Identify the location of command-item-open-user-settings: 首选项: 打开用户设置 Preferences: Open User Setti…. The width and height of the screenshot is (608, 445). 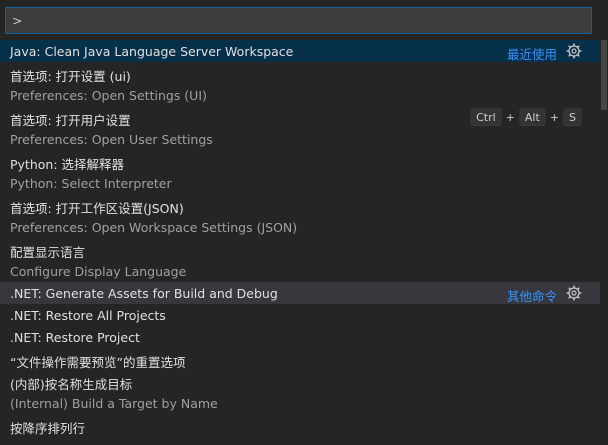
(300, 128).